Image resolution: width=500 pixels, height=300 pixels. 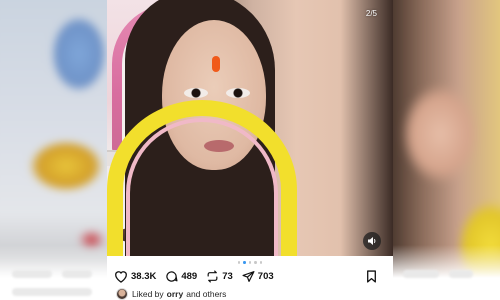 What do you see at coordinates (122, 294) in the screenshot?
I see `avatar` at bounding box center [122, 294].